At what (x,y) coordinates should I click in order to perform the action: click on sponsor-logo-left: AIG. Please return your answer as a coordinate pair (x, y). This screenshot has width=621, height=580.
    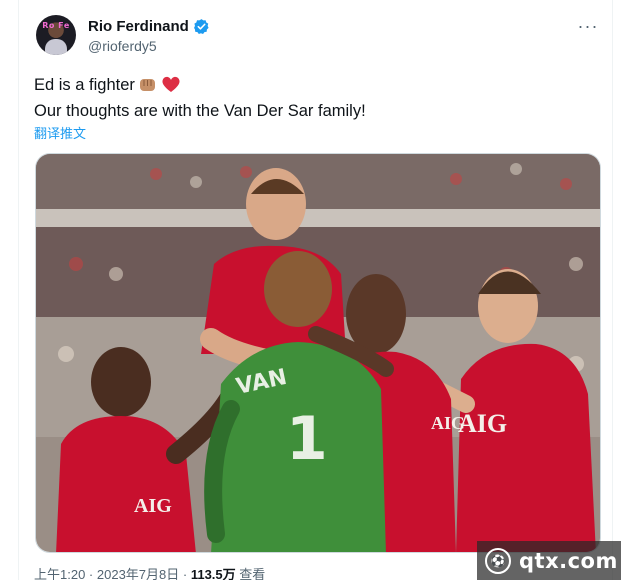
    Looking at the image, I should click on (153, 506).